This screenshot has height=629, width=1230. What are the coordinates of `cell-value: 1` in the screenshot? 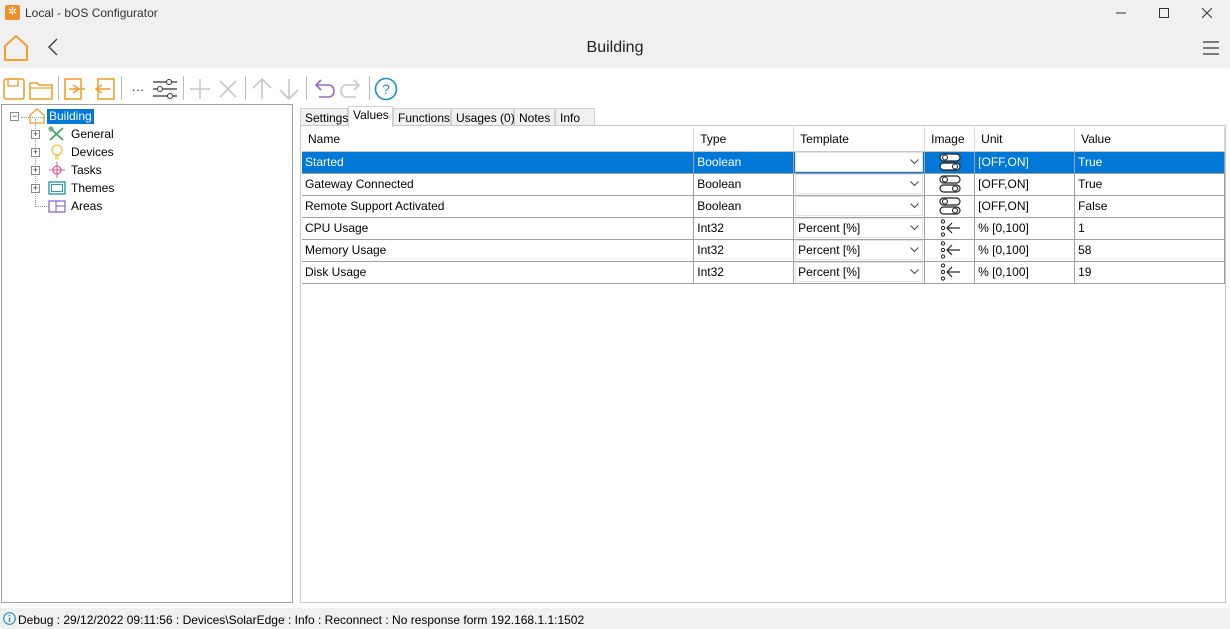 It's located at (1149, 228).